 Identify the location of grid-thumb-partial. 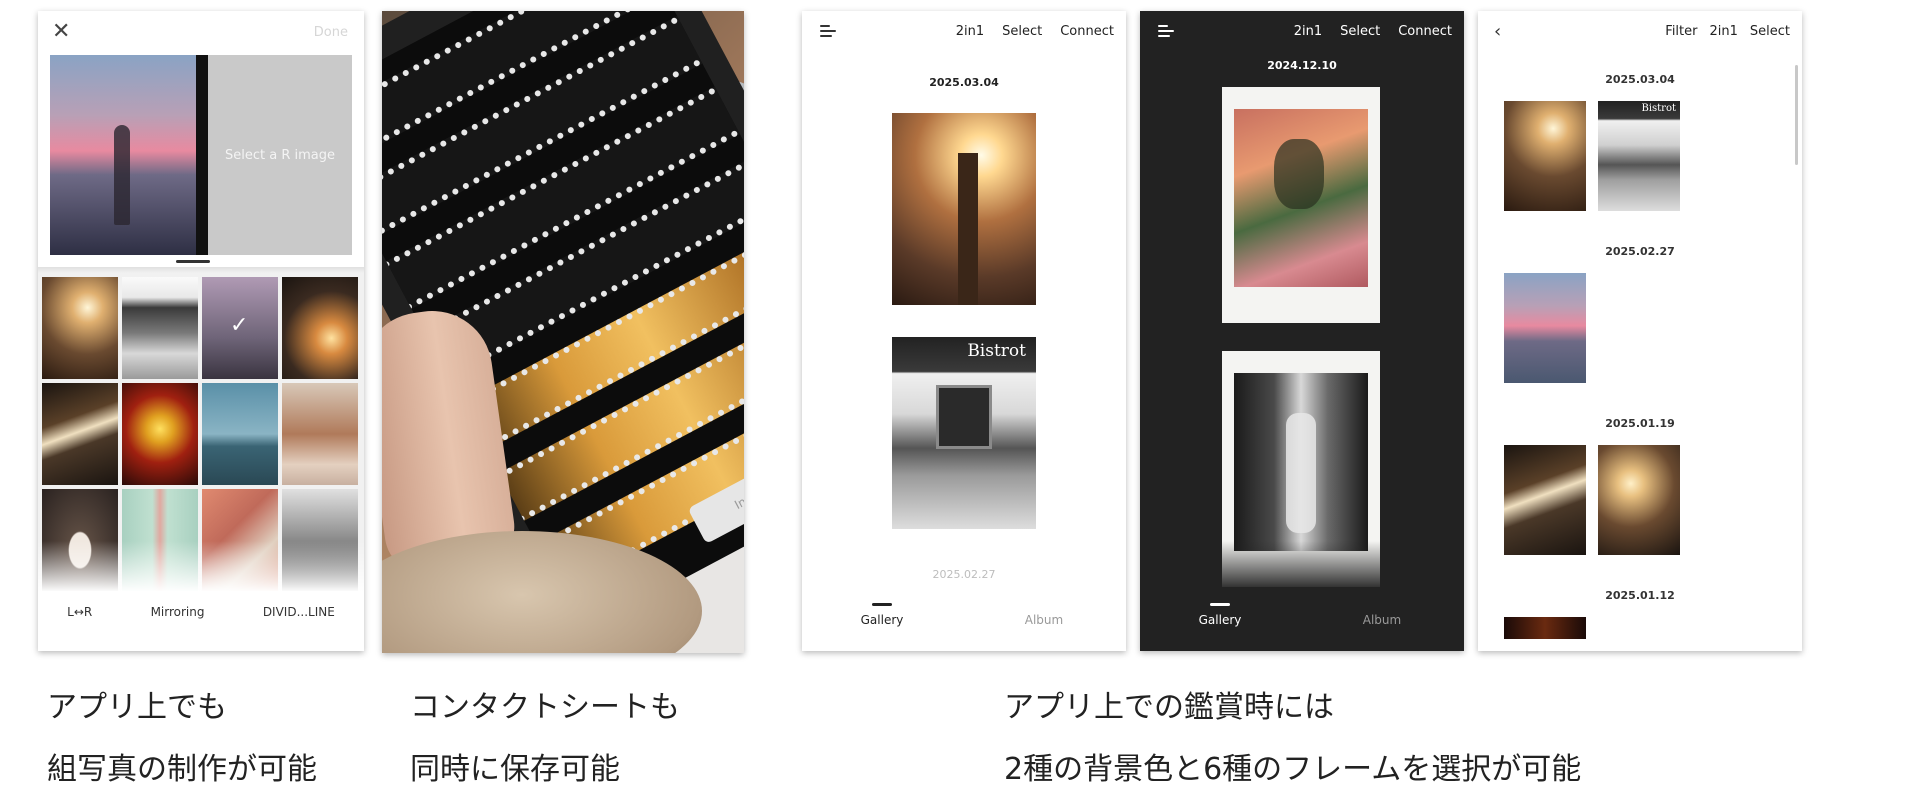
(1545, 628).